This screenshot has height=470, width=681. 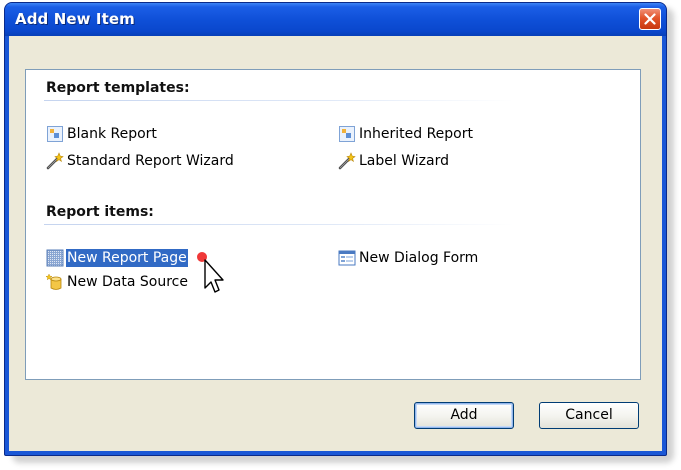 What do you see at coordinates (75, 19) in the screenshot?
I see `window-title: Add New Item` at bounding box center [75, 19].